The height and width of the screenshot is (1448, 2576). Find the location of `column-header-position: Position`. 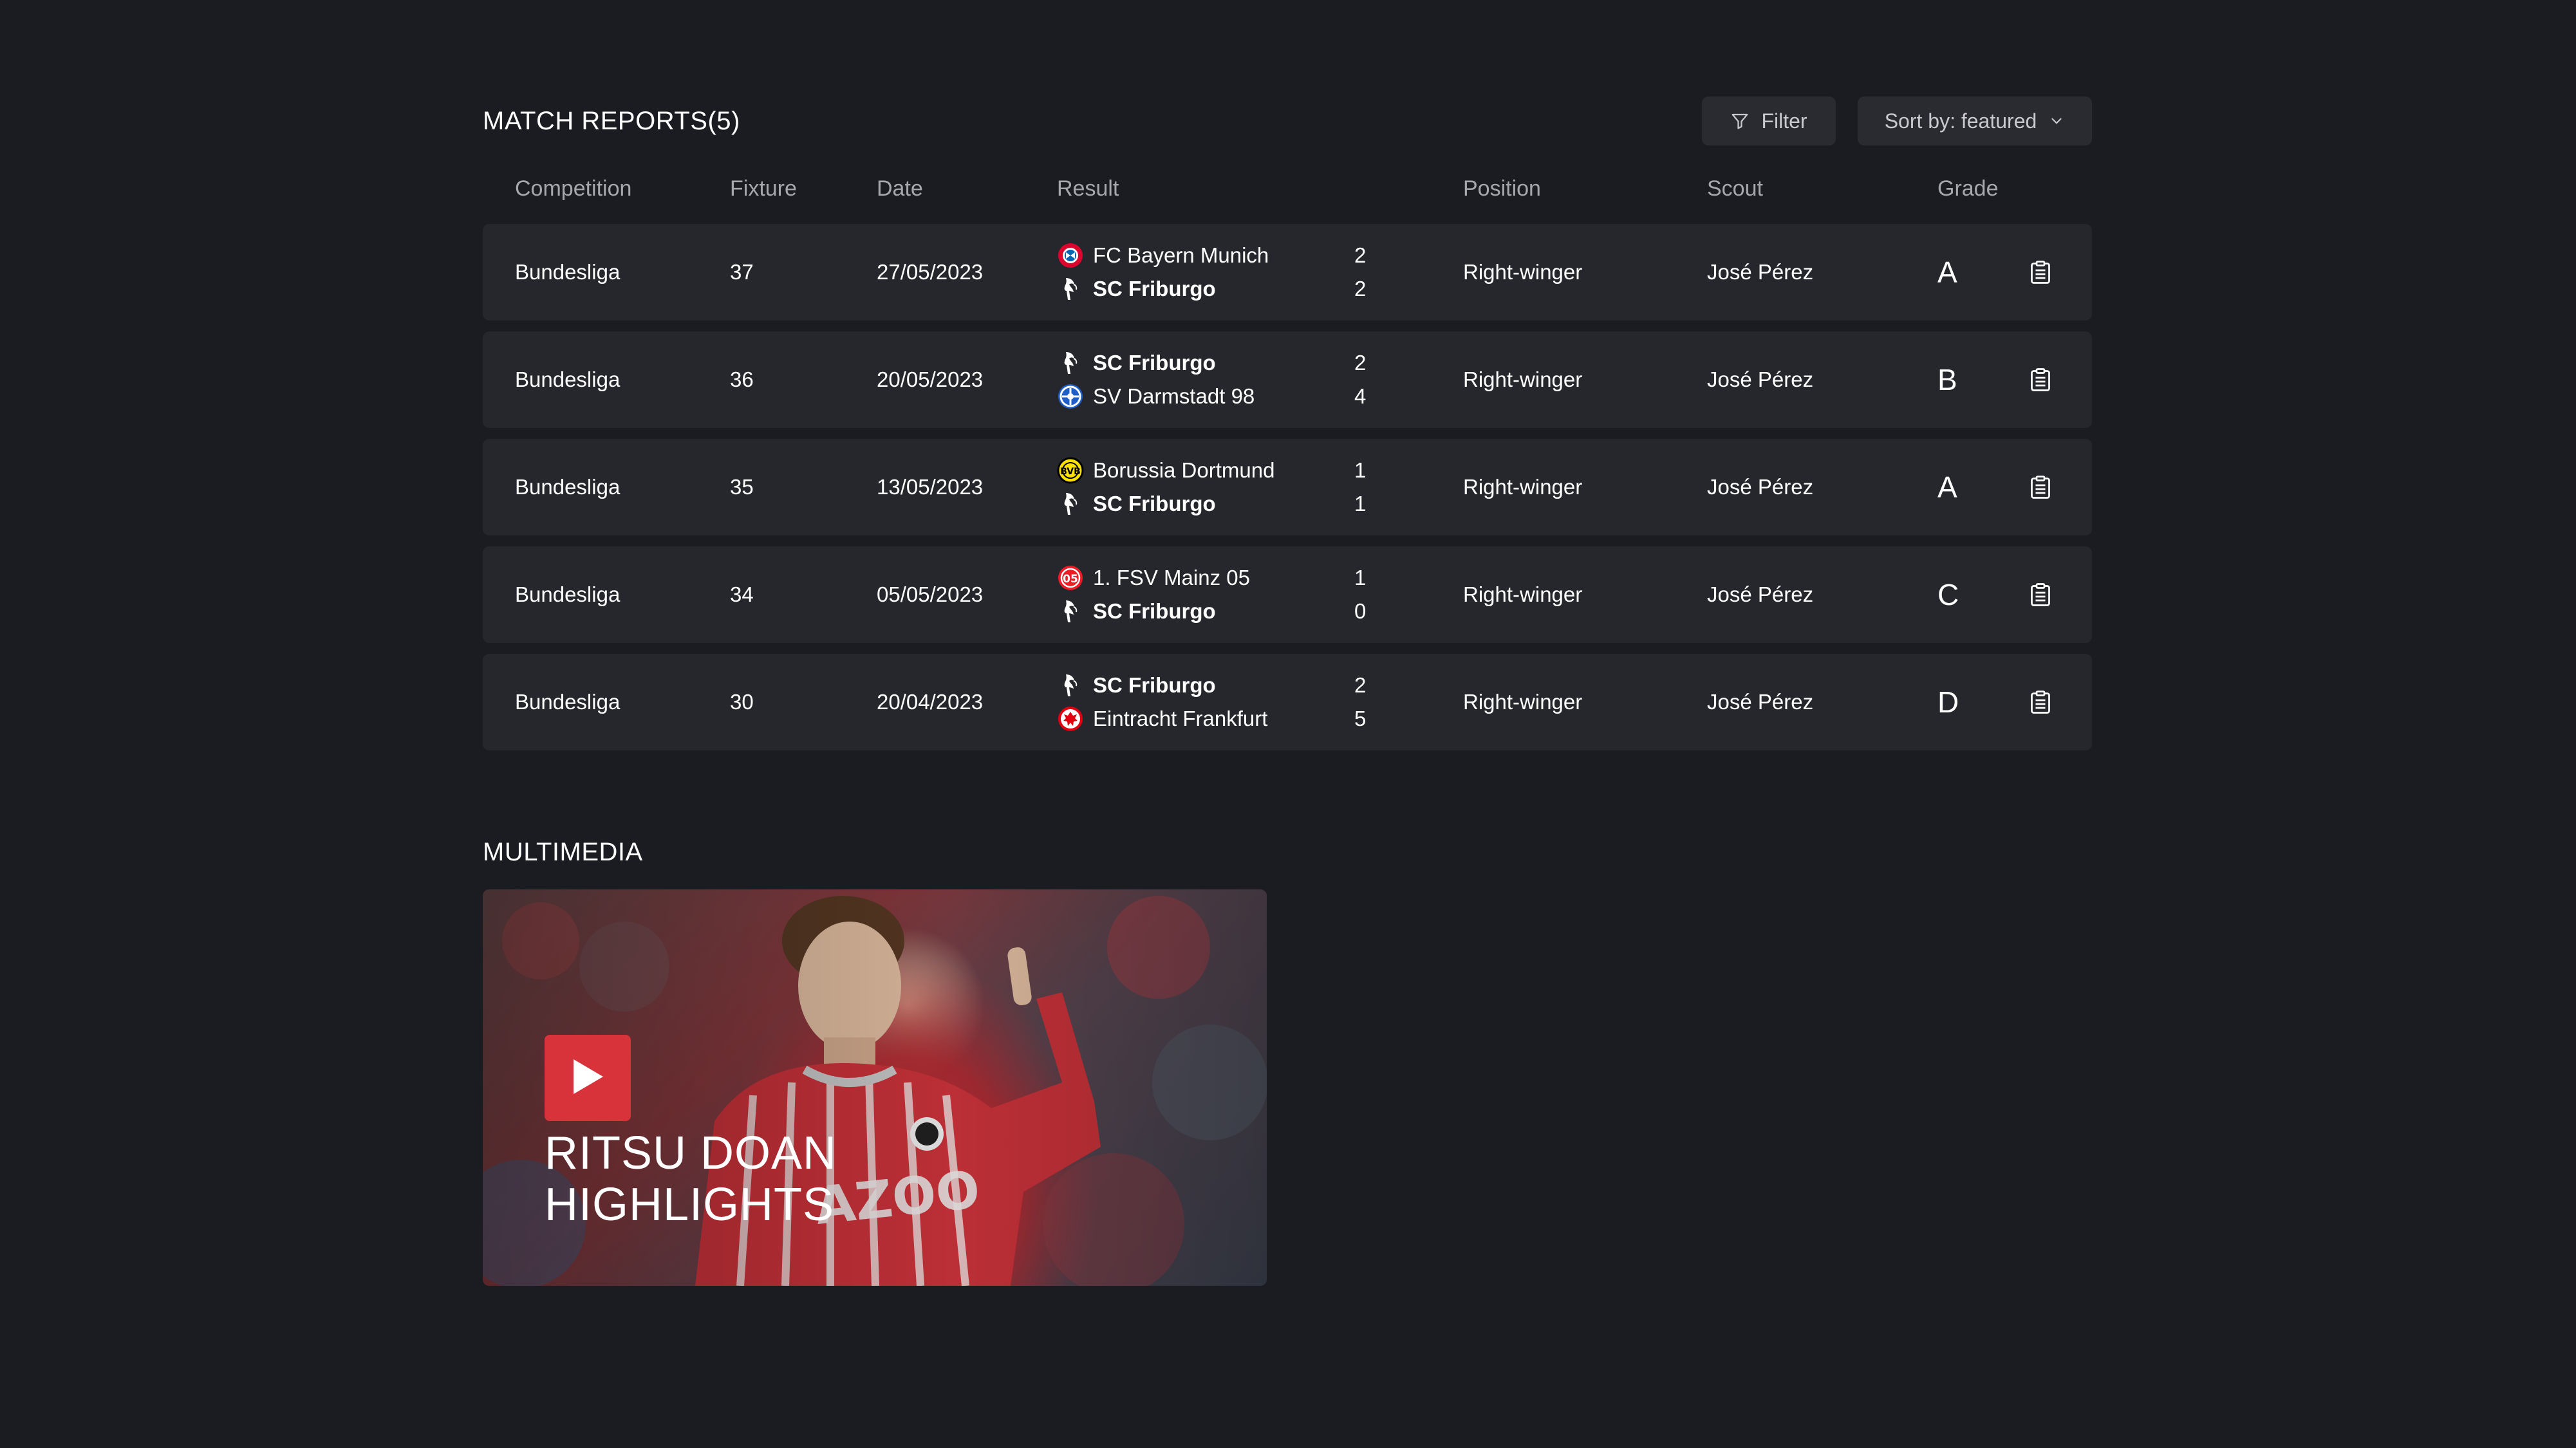

column-header-position: Position is located at coordinates (1502, 188).